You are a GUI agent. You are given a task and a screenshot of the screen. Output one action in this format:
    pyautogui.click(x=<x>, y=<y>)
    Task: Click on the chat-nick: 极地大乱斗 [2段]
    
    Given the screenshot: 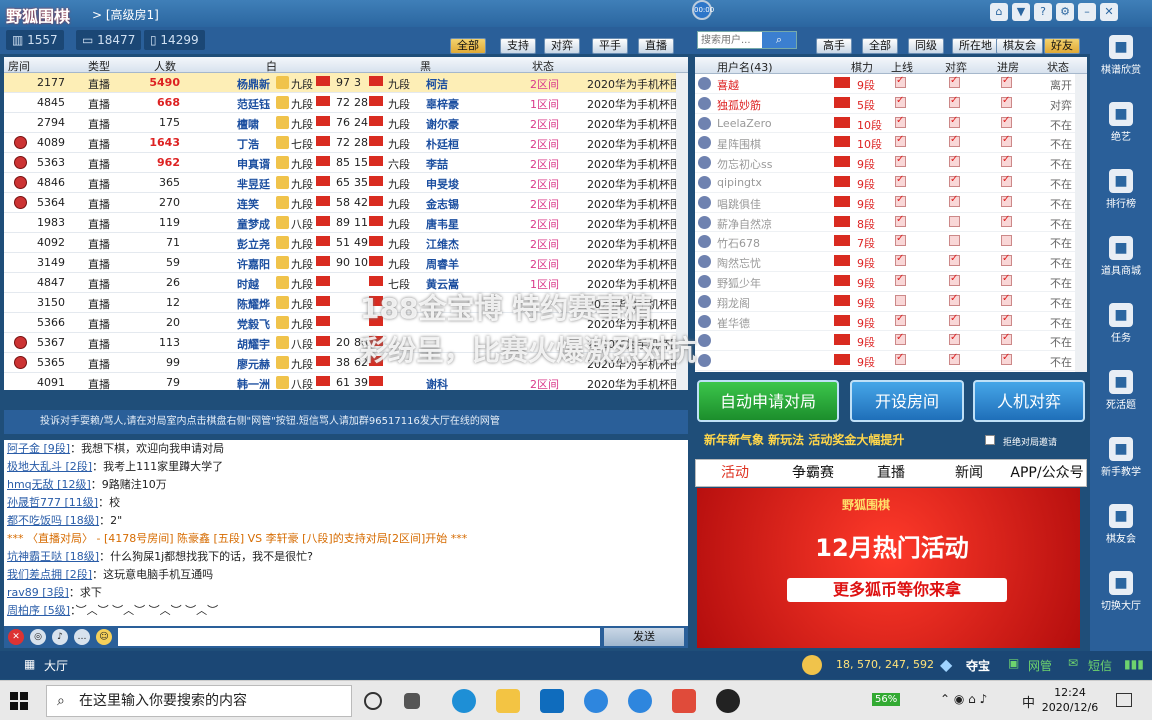 What is the action you would take?
    pyautogui.click(x=49, y=466)
    